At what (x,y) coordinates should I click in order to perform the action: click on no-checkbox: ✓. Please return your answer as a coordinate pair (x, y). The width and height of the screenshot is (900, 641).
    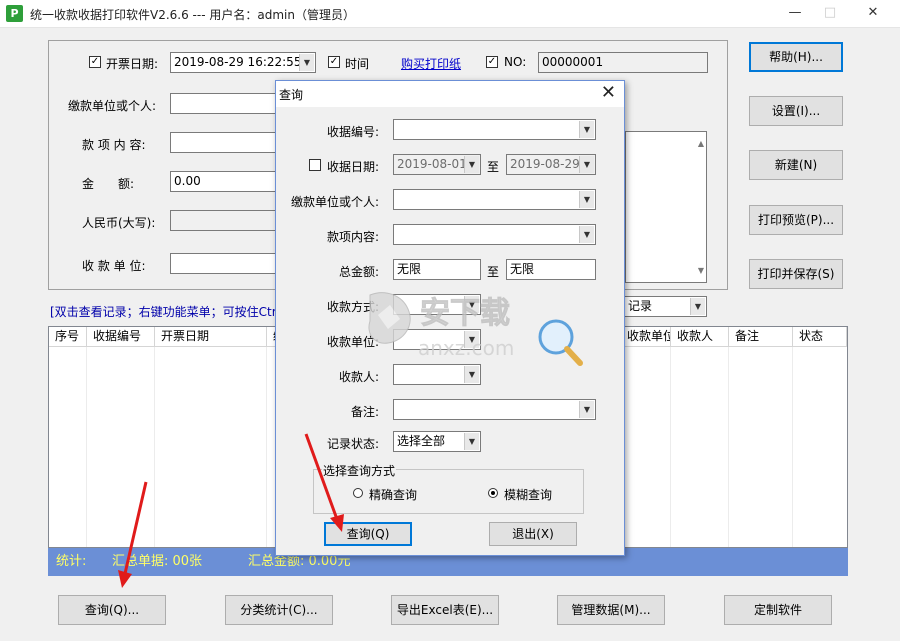
    Looking at the image, I should click on (492, 62).